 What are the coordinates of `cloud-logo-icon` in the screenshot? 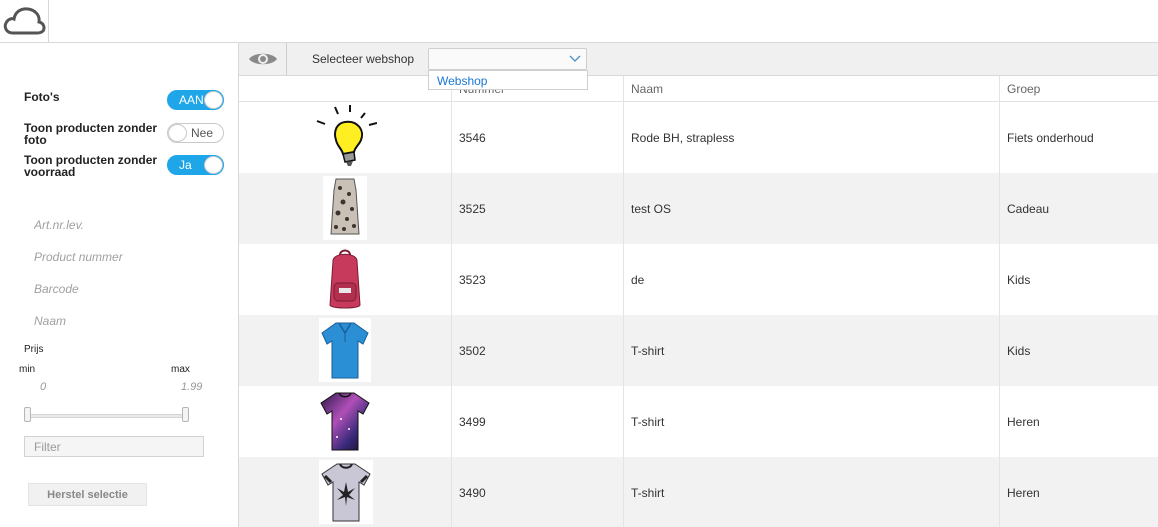 It's located at (24, 21).